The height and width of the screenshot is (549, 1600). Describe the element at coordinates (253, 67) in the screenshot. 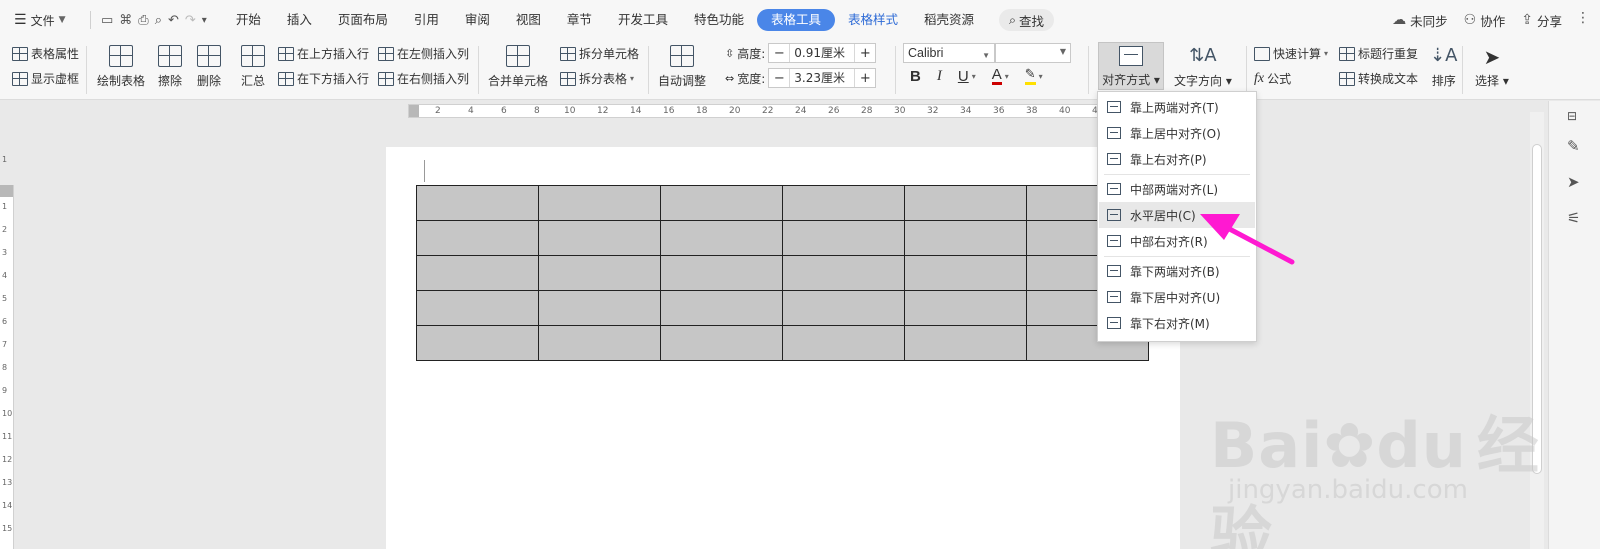

I see `summary-button: 汇总` at that location.